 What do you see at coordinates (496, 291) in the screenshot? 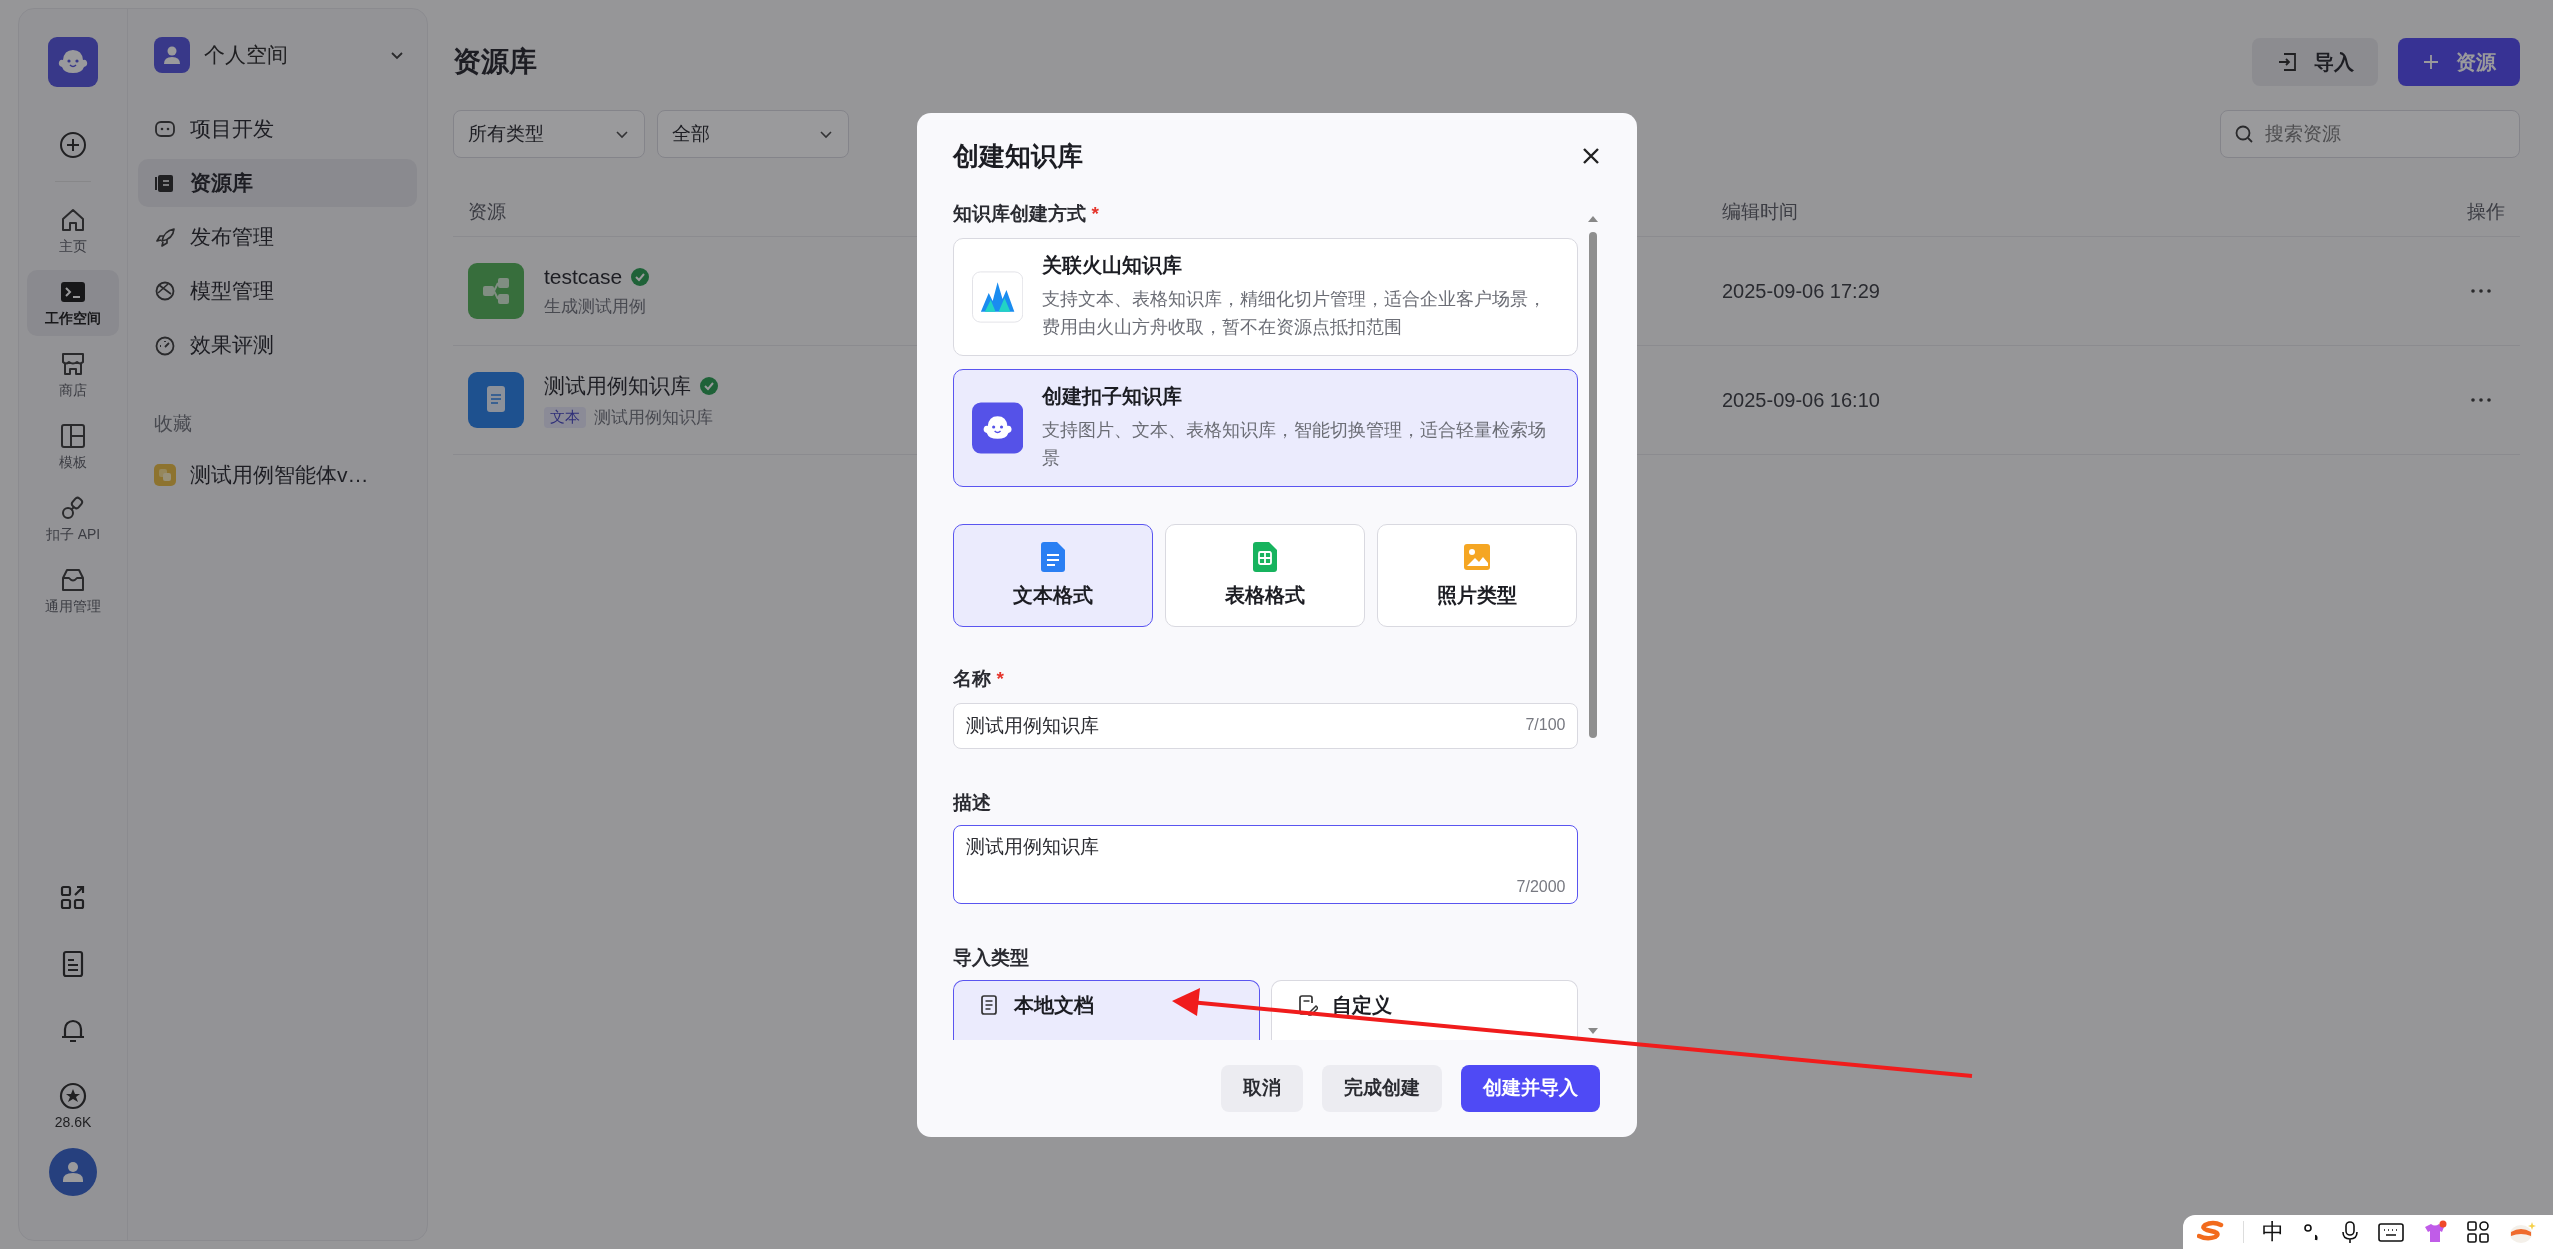
I see `workflow-icon` at bounding box center [496, 291].